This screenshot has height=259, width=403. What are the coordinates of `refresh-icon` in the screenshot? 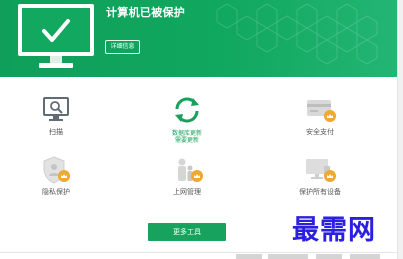 It's located at (187, 110).